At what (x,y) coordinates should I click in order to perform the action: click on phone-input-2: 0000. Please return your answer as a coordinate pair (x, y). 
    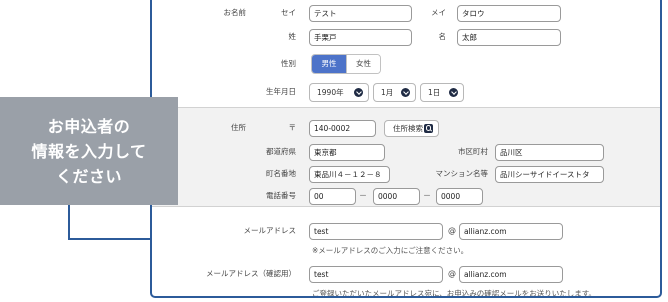
    Looking at the image, I should click on (396, 196).